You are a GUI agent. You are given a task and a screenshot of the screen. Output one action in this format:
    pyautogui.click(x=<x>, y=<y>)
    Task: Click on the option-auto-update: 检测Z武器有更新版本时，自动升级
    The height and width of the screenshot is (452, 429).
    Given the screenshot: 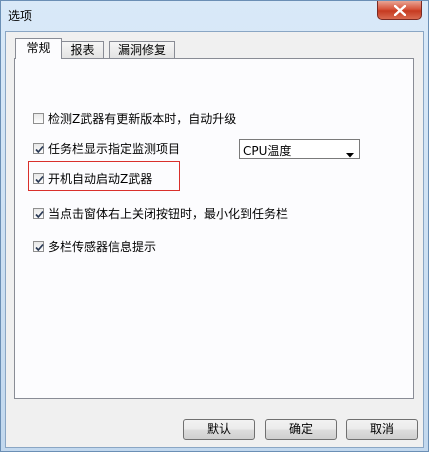 What is the action you would take?
    pyautogui.click(x=134, y=118)
    